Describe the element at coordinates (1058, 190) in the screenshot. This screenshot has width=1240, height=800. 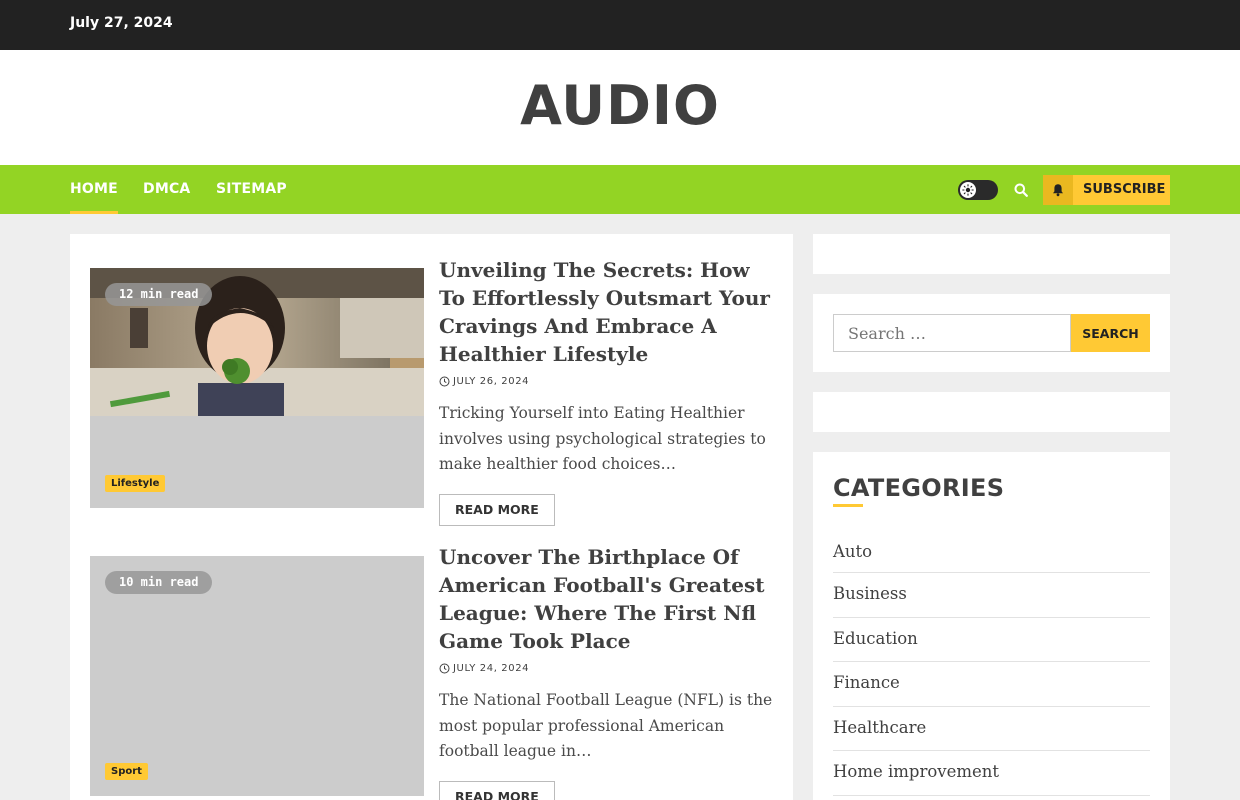
I see `bell-icon` at that location.